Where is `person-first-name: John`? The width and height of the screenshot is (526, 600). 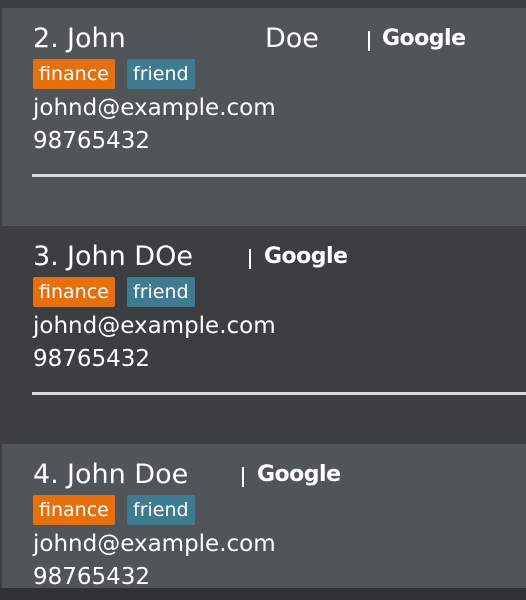 person-first-name: John is located at coordinates (96, 38).